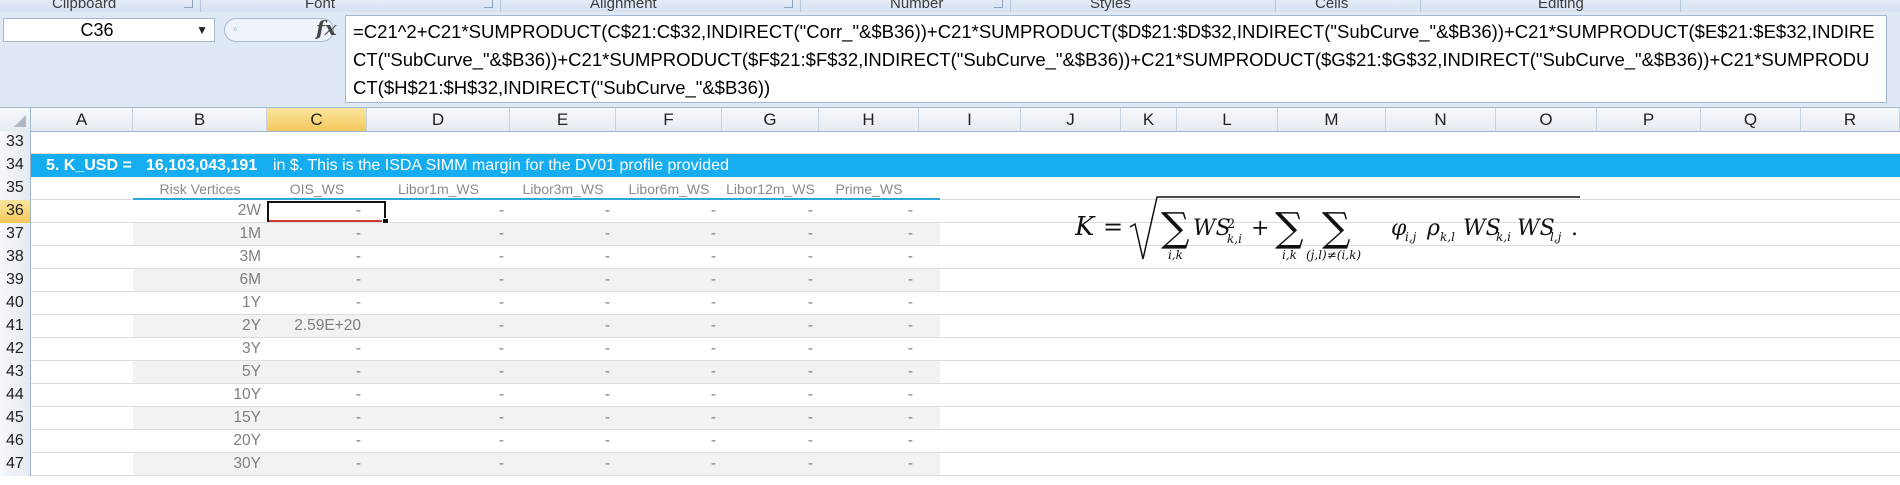  I want to click on risk-vertex-cell: 5Y, so click(197, 372).